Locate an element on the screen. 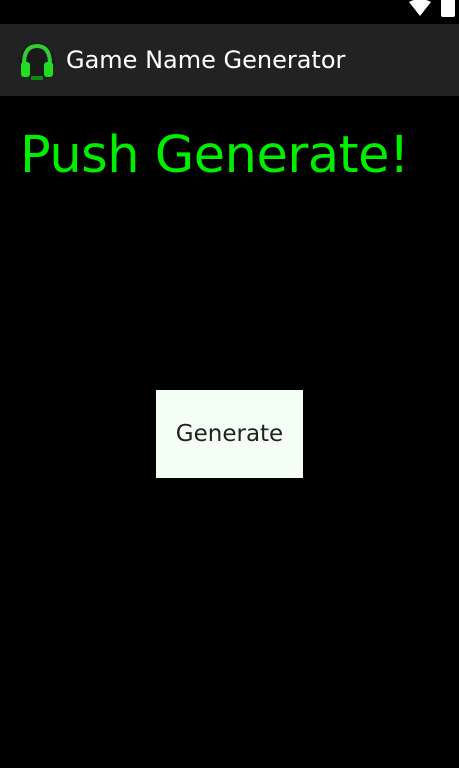 Image resolution: width=459 pixels, height=768 pixels. wifi-icon is located at coordinates (420, 8).